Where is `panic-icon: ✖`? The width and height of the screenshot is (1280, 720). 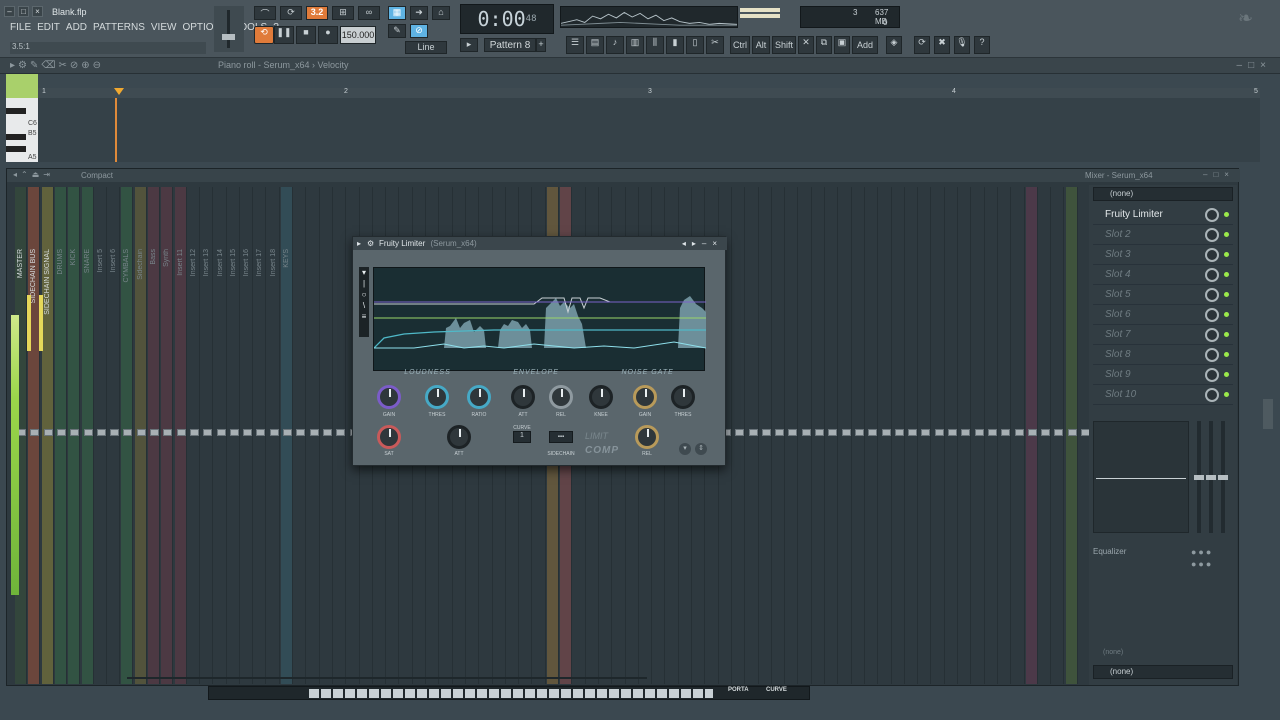
panic-icon: ✖ is located at coordinates (942, 45).